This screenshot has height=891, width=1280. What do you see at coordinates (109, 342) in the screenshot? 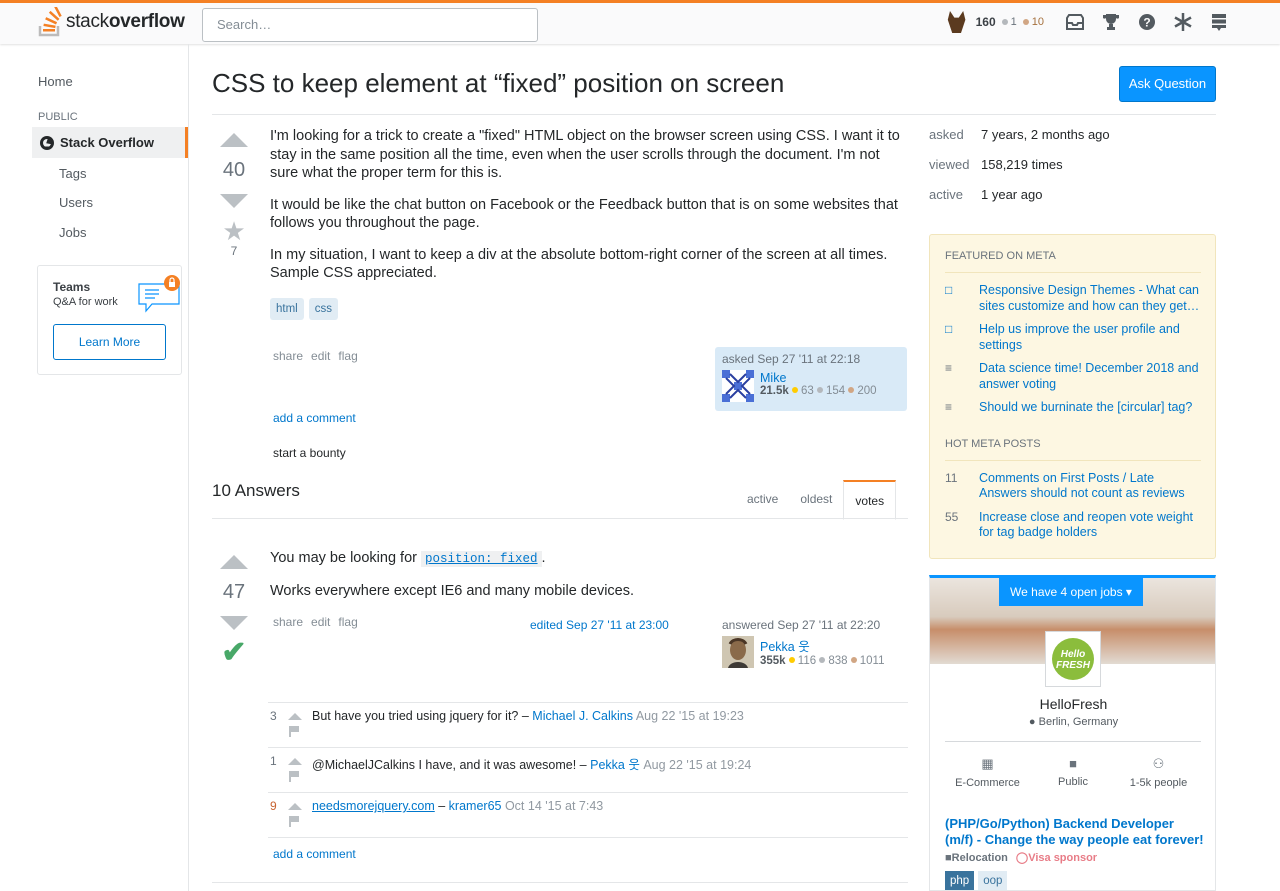
I see `learn-more-button: Learn More` at bounding box center [109, 342].